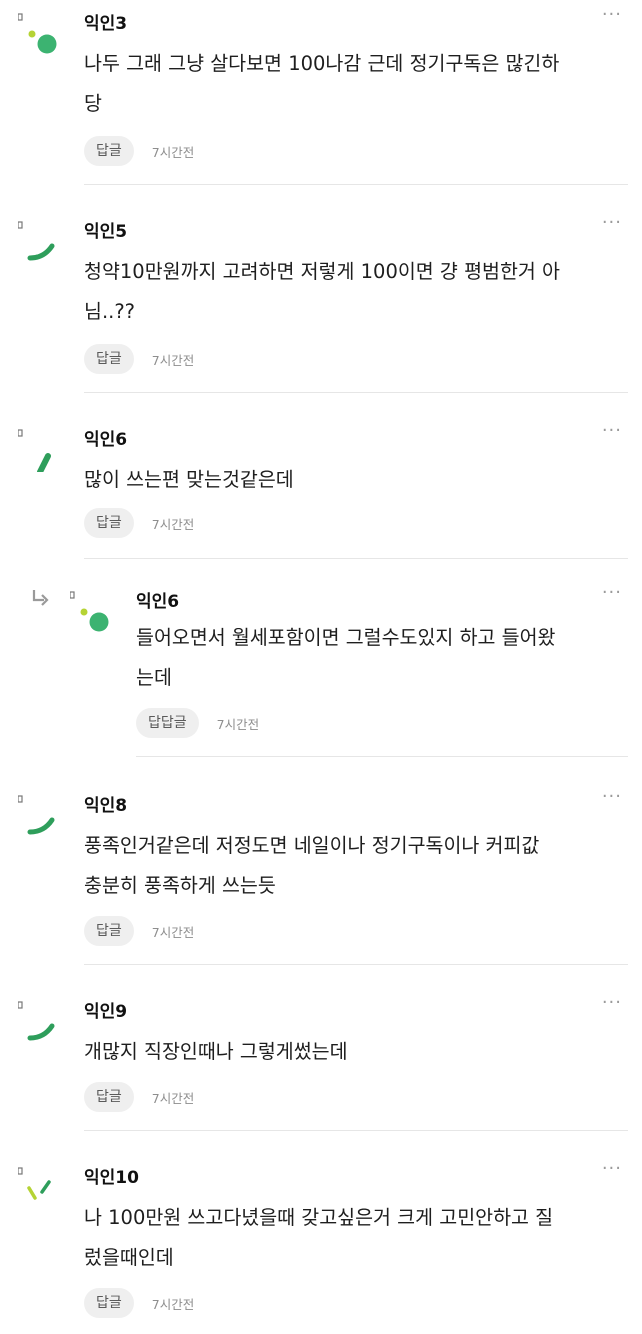 The image size is (642, 1334). I want to click on comment-text: 나 100만원 쓰고다녔을때 갖고싶은거 크게 고민안하고 질 렀을때인데, so click(319, 1237).